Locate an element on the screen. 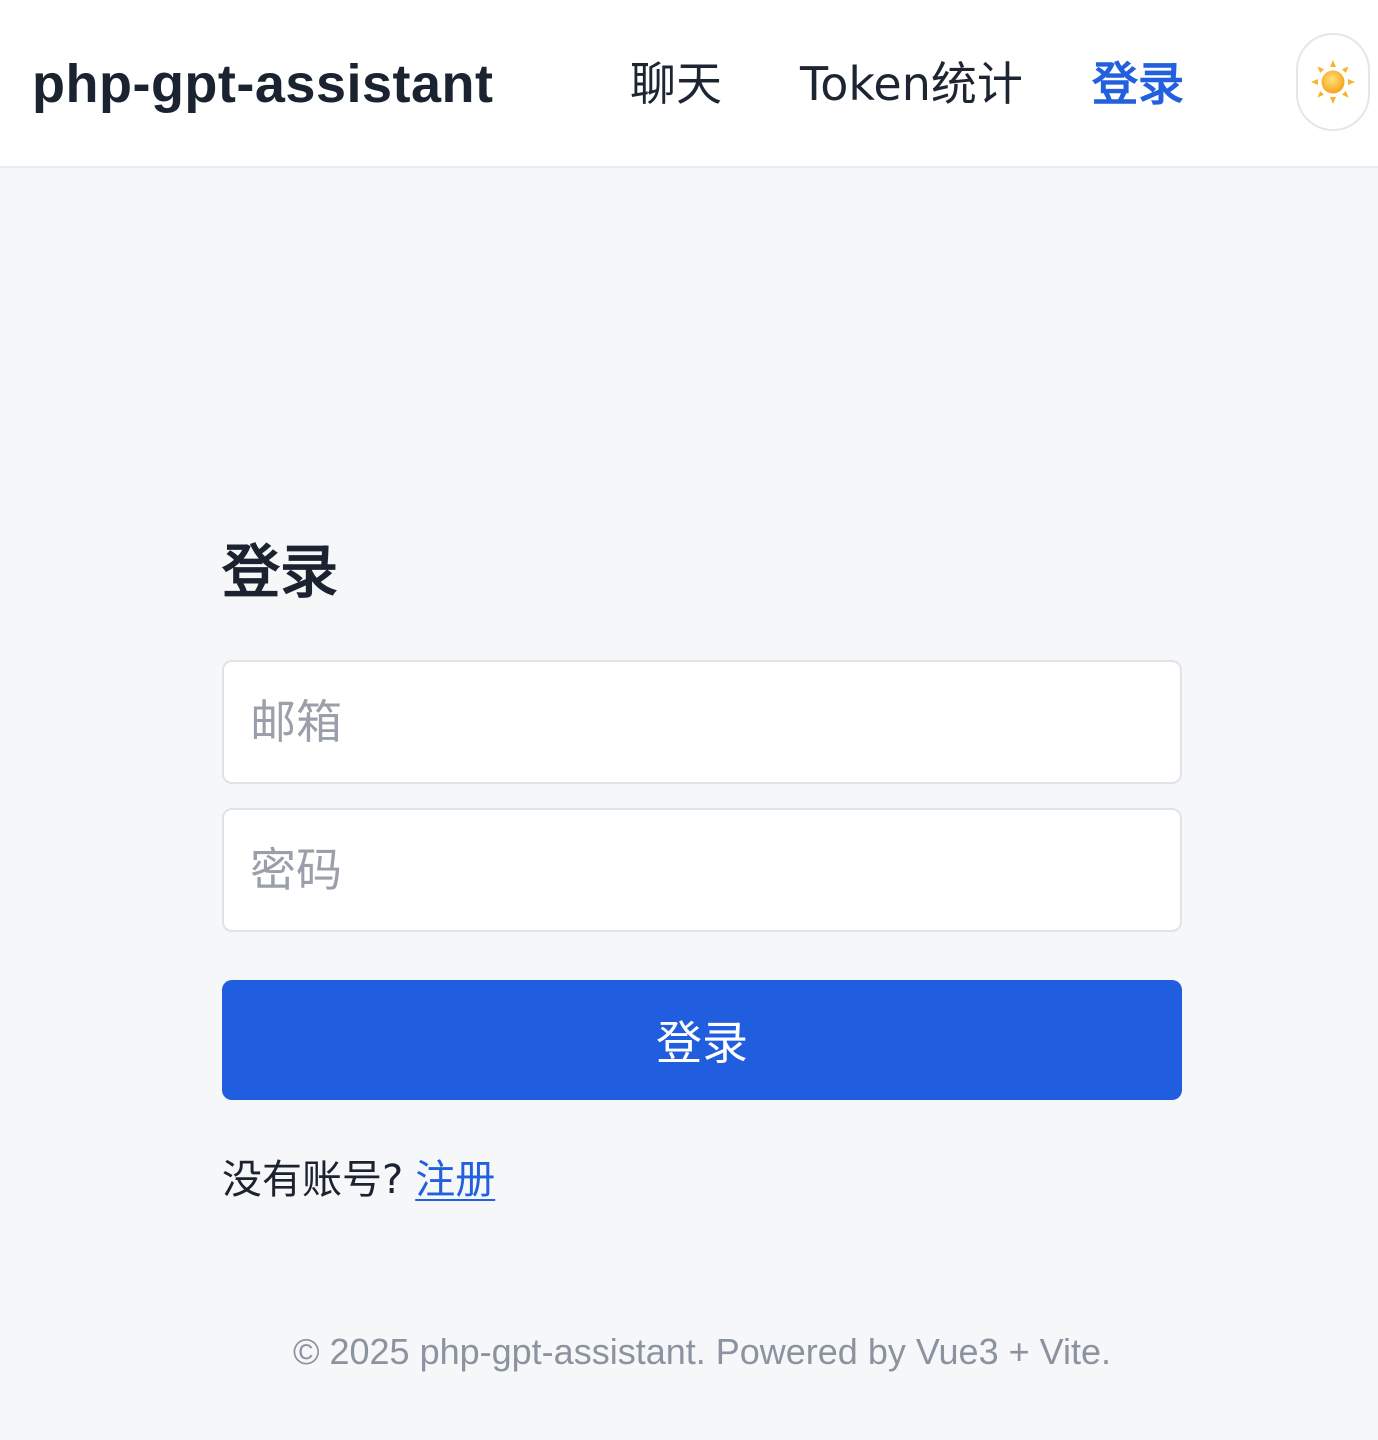  login-submit-button: 登录 is located at coordinates (702, 1040).